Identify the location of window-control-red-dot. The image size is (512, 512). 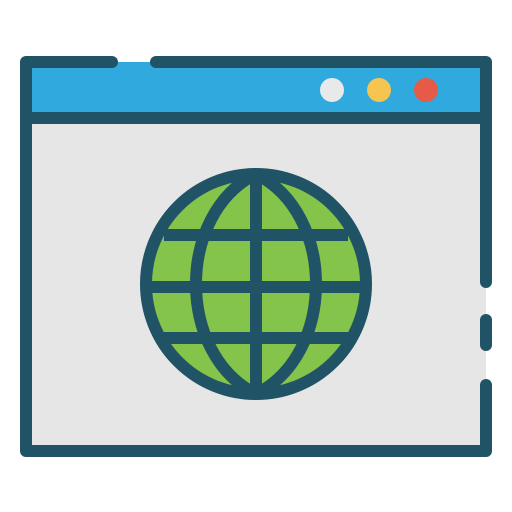
(426, 90).